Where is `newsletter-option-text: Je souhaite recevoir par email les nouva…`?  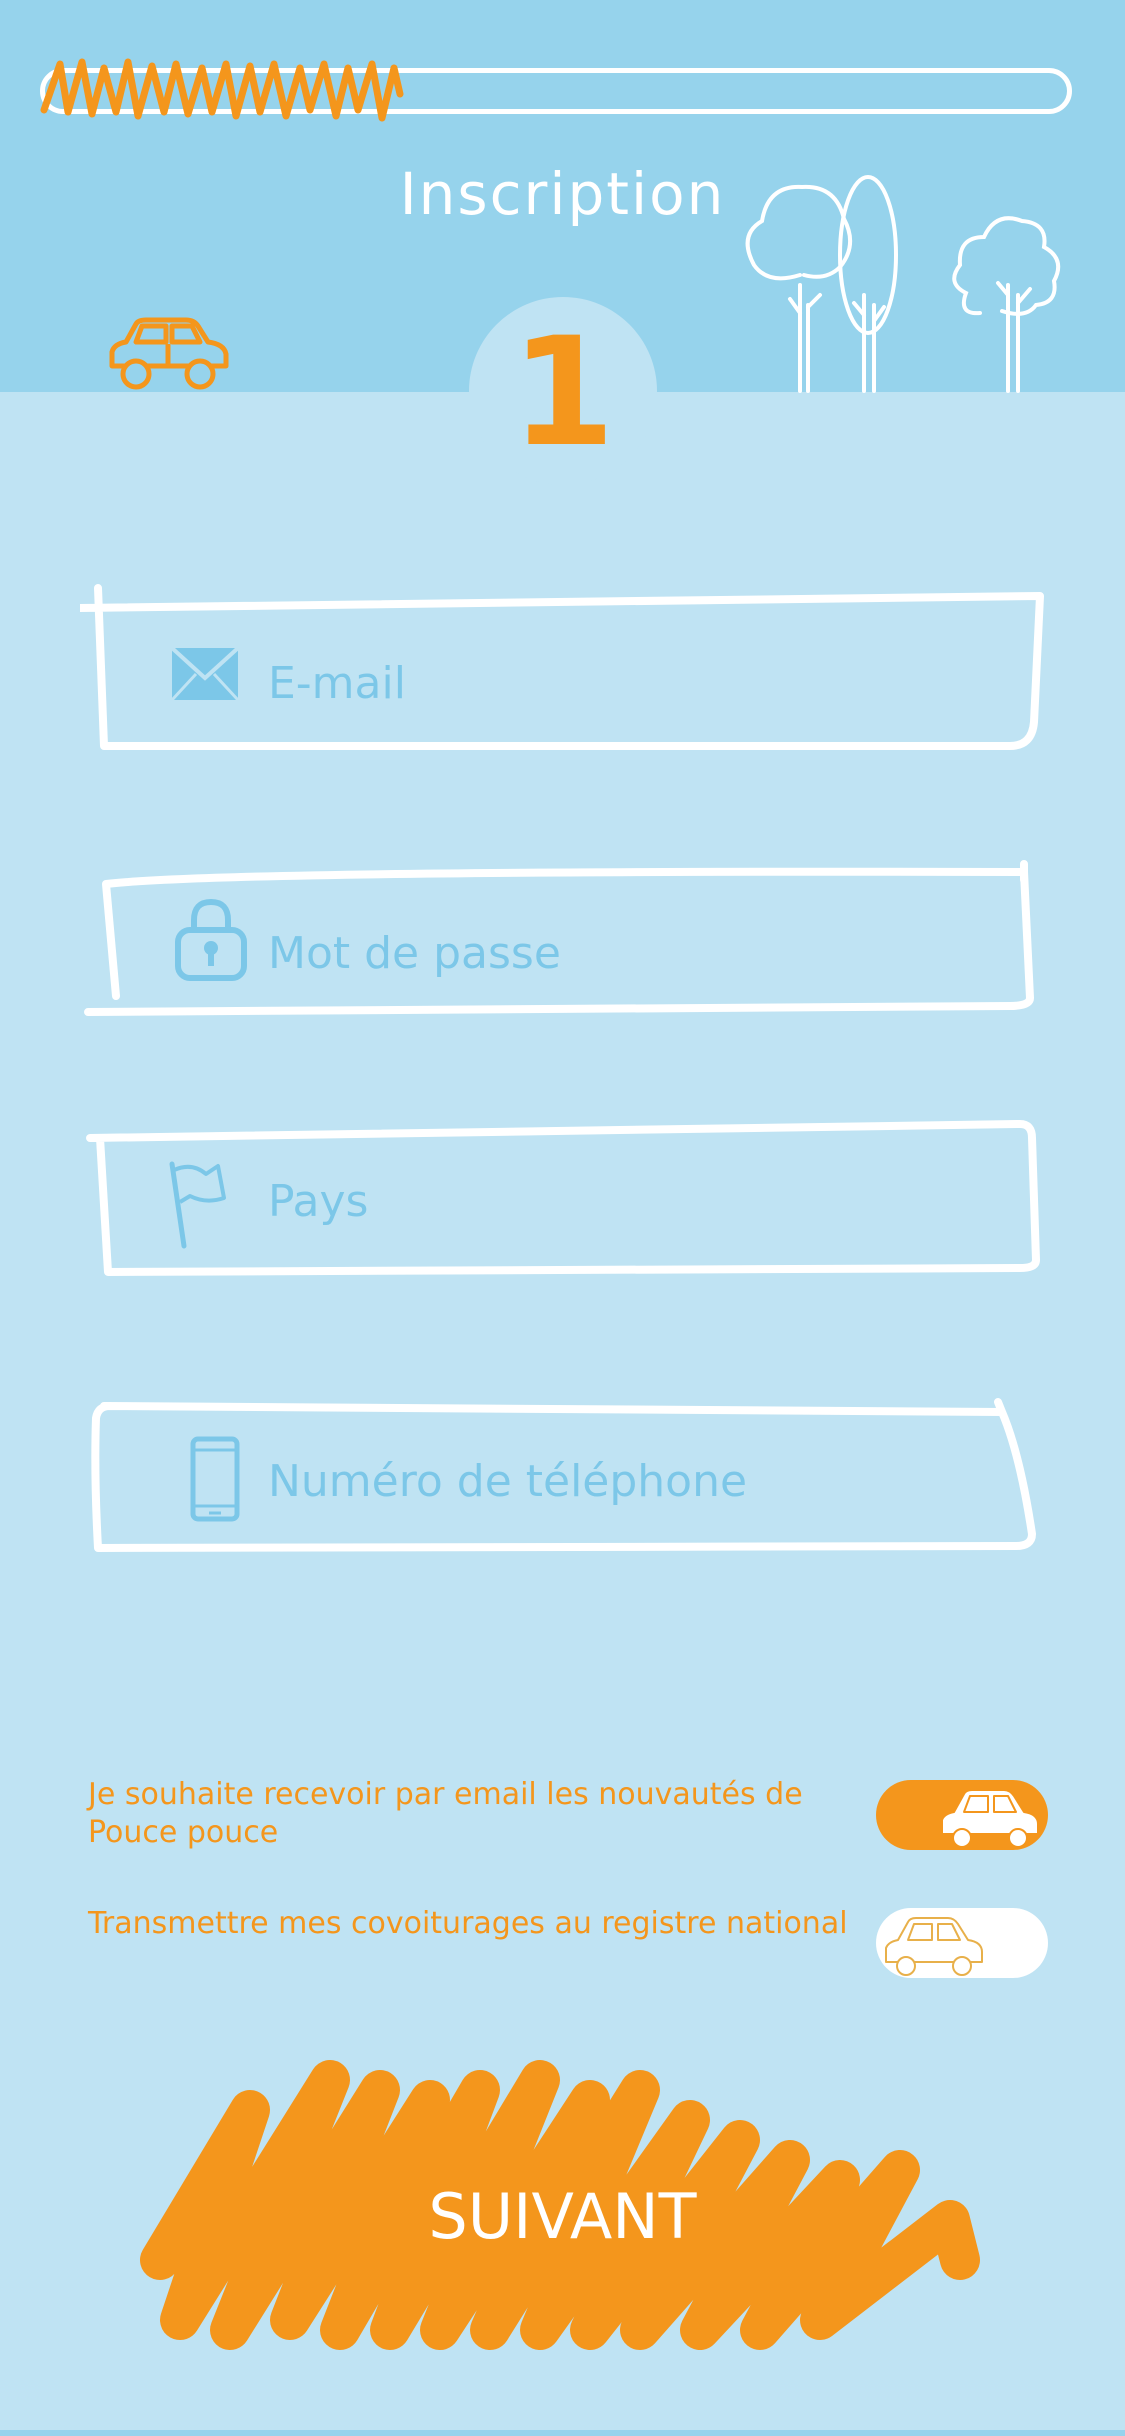 newsletter-option-text: Je souhaite recevoir par email les nouva… is located at coordinates (445, 1813).